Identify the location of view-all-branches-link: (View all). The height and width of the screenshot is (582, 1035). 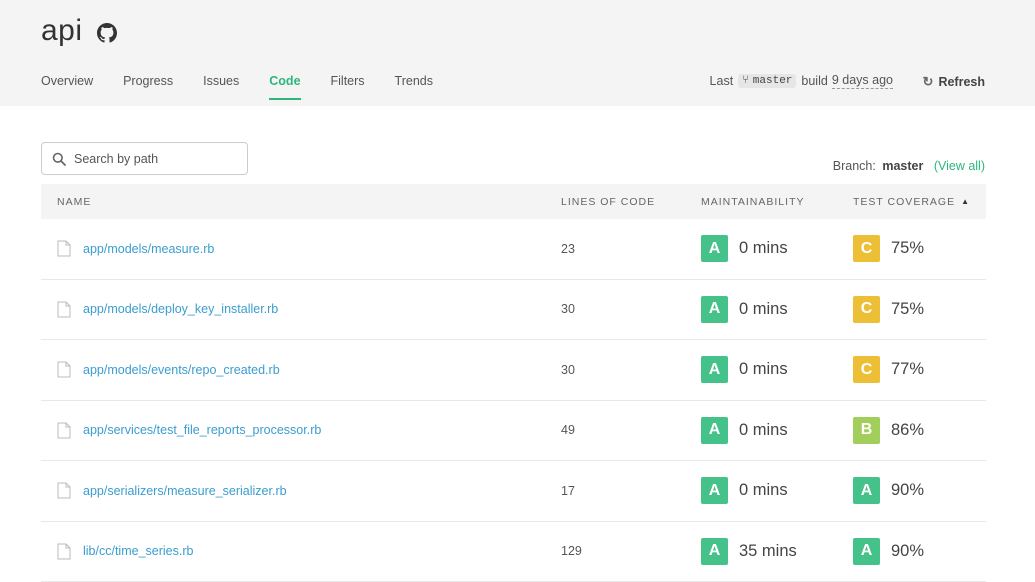
(959, 166).